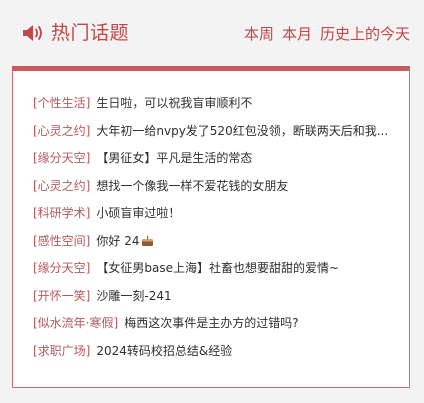  Describe the element at coordinates (32, 33) in the screenshot. I see `speaker-icon` at that location.